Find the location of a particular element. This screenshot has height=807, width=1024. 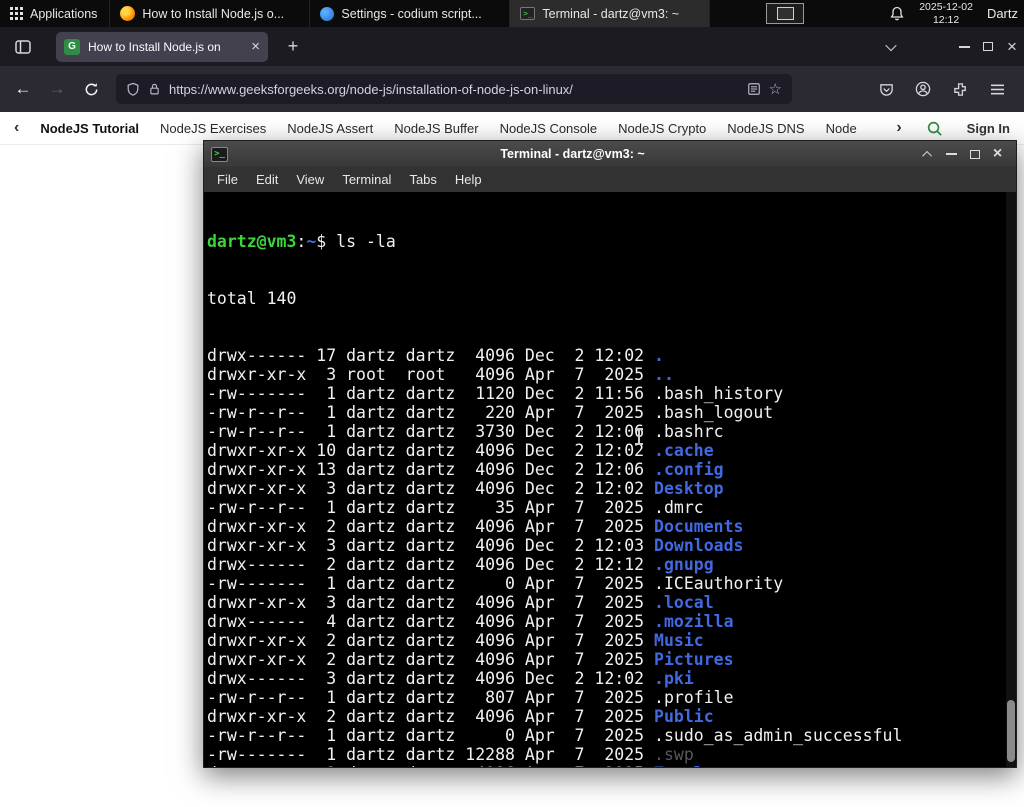

scrollbar-thumb is located at coordinates (1011, 731).